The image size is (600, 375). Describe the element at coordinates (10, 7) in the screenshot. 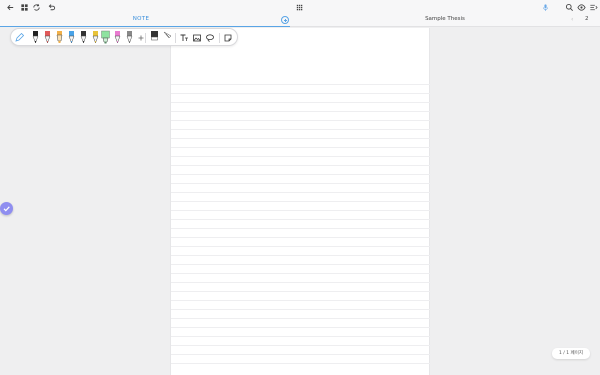

I see `back-arrow-icon` at that location.